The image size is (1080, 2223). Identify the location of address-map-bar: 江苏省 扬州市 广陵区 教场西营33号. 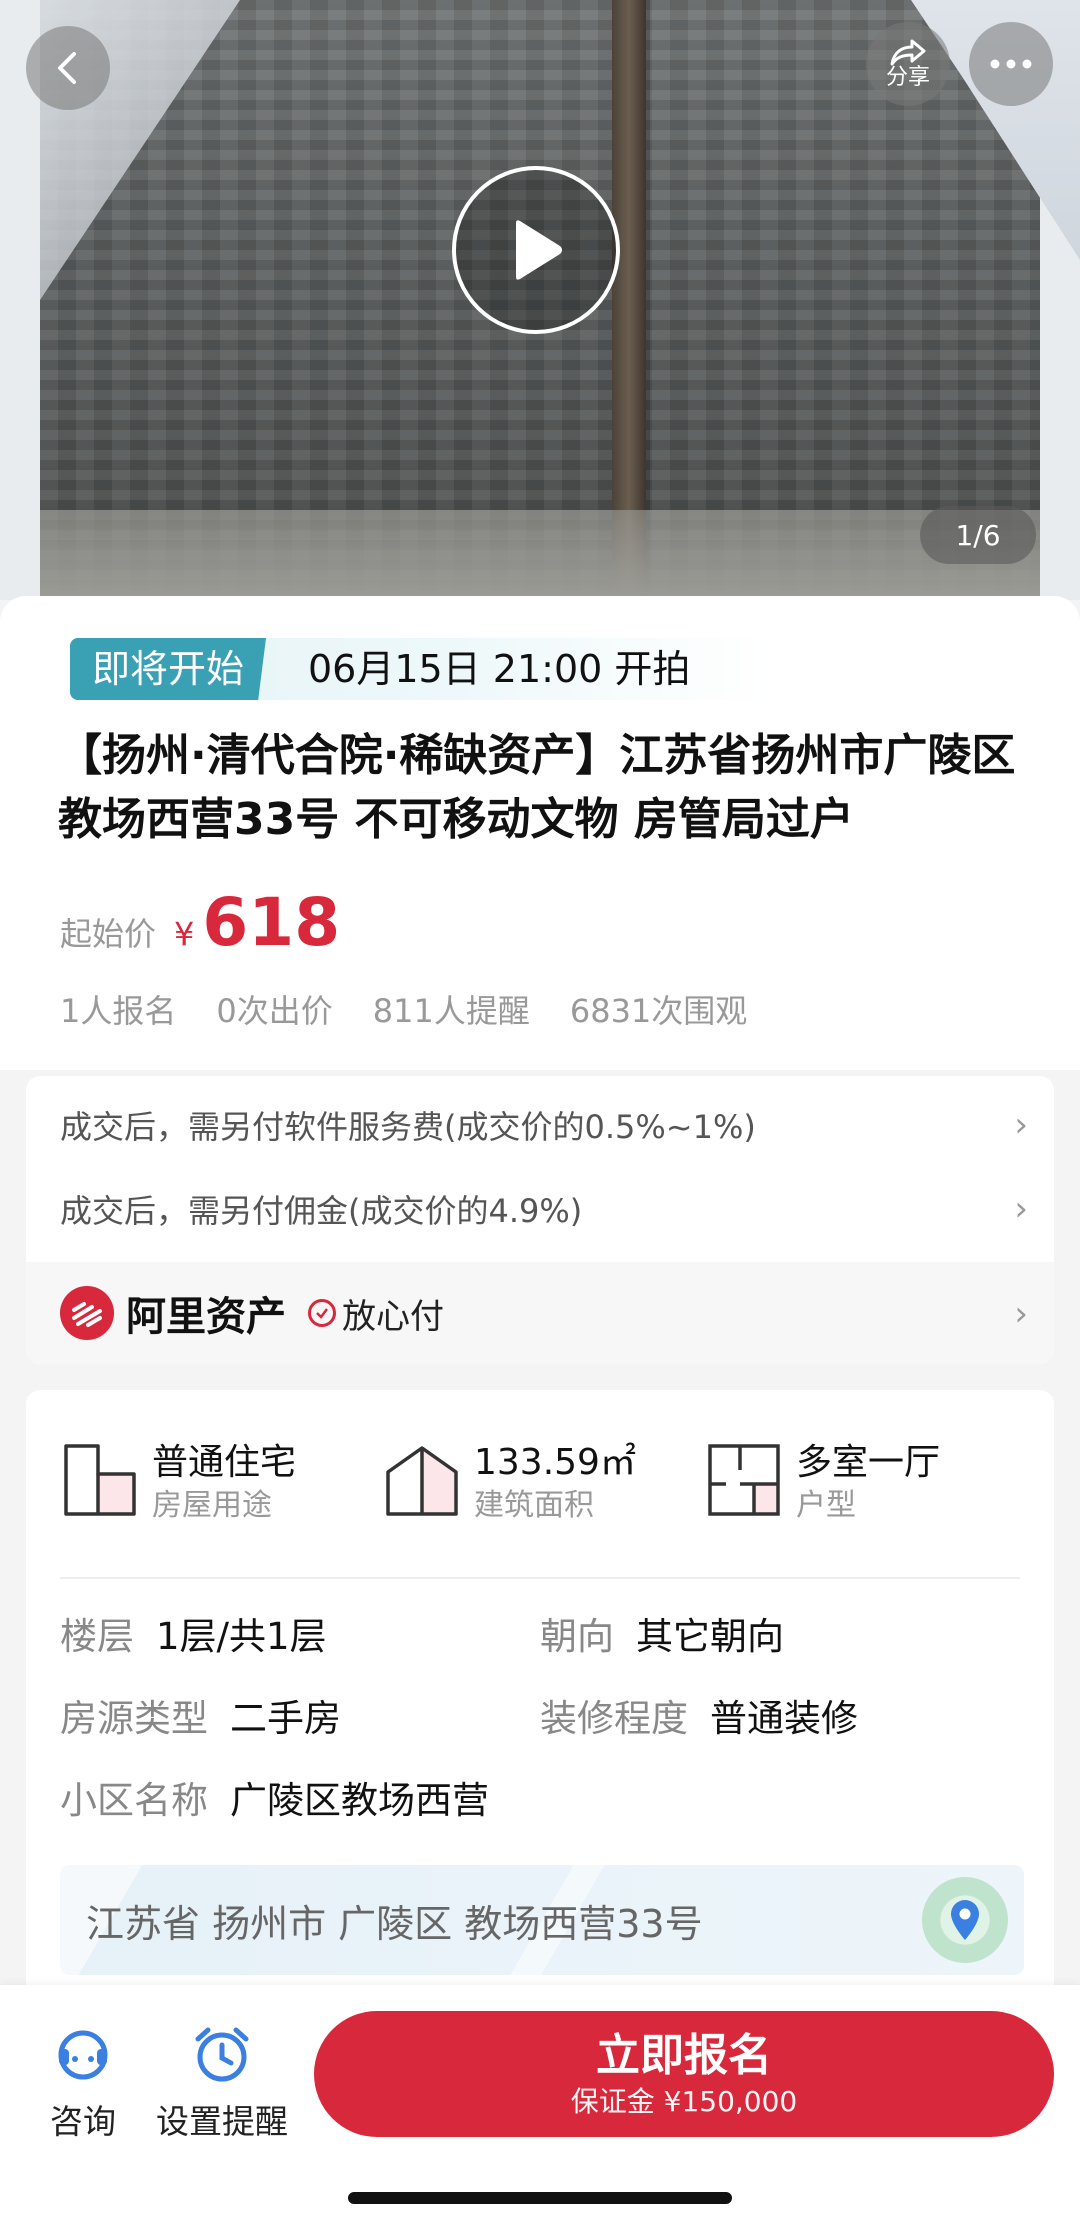
(542, 1920).